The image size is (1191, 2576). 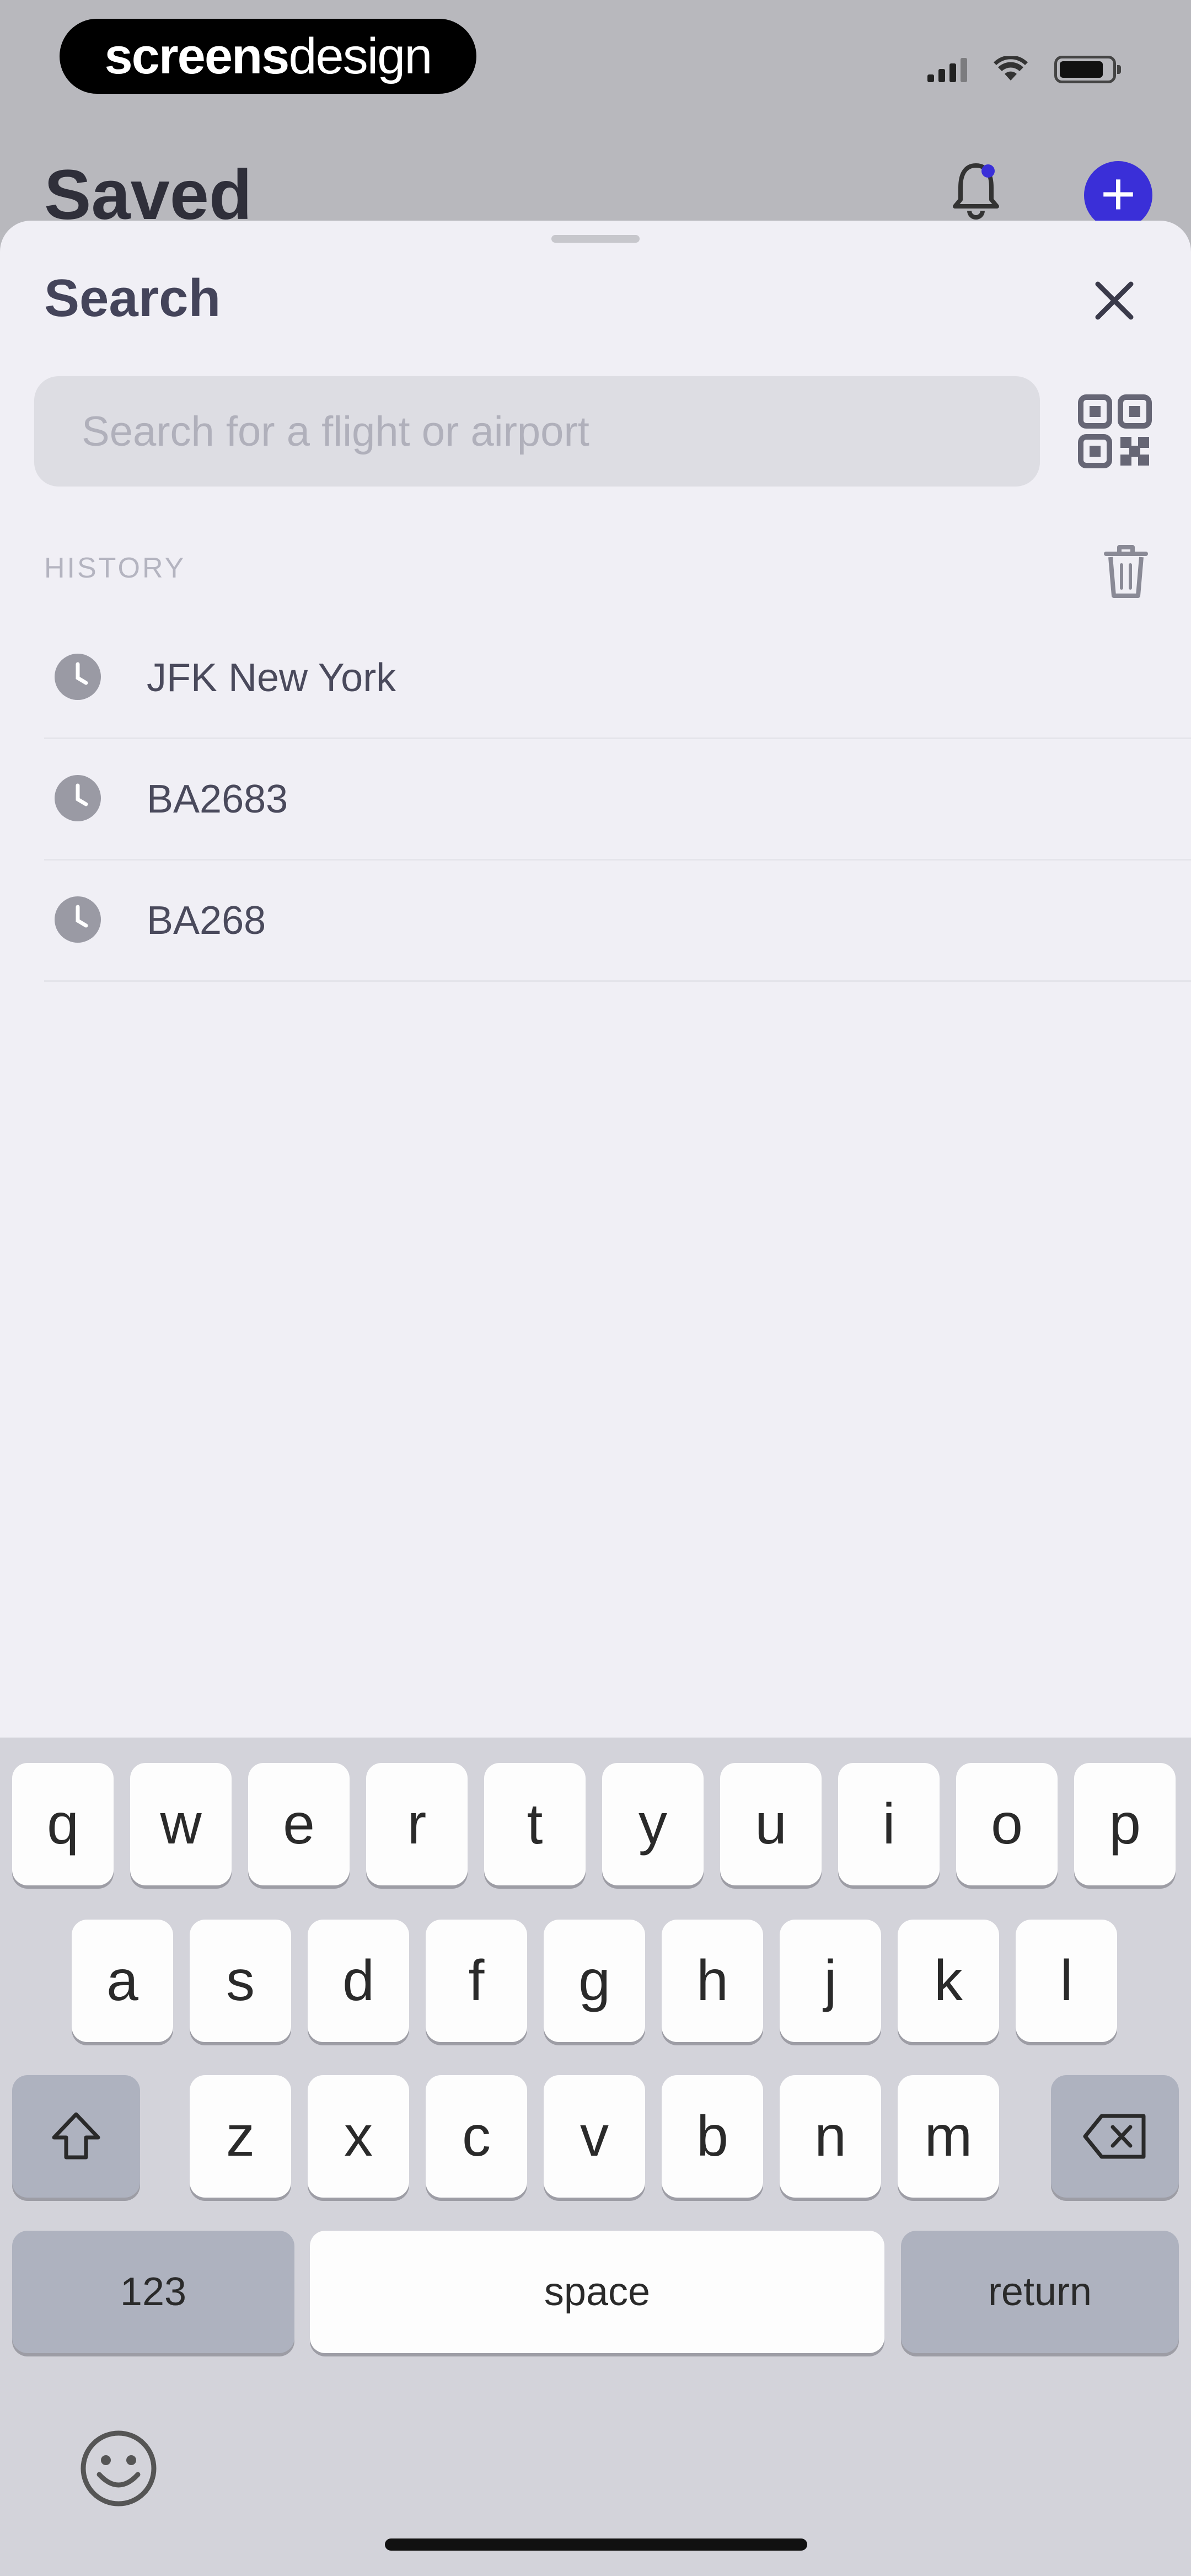 What do you see at coordinates (477, 2136) in the screenshot?
I see `key-c: c` at bounding box center [477, 2136].